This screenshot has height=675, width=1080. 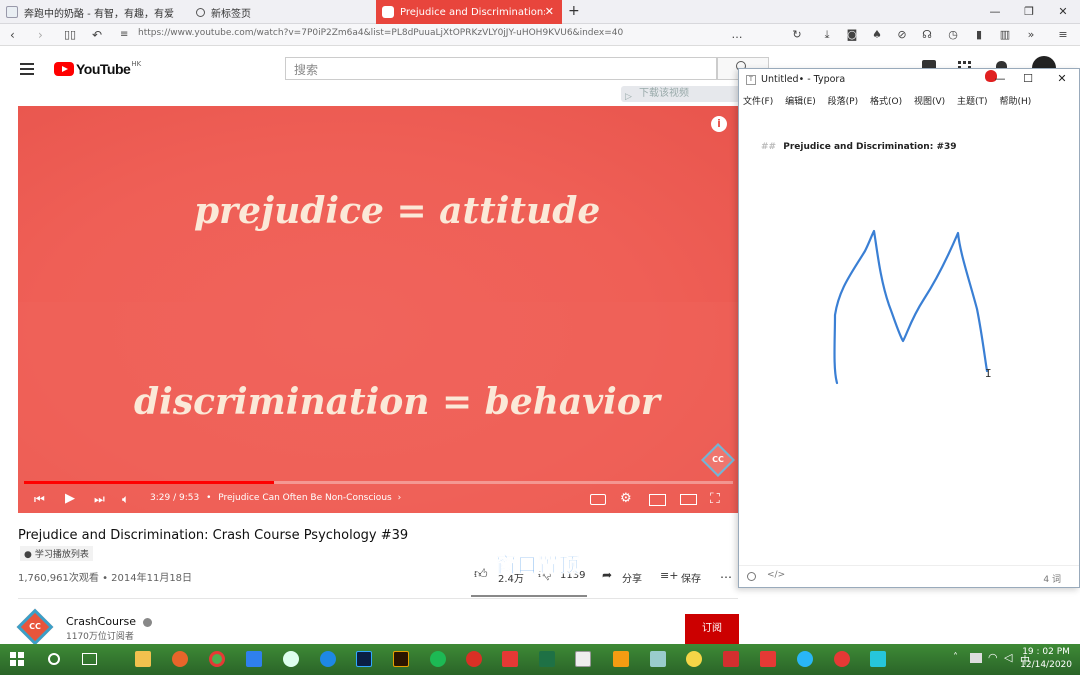 I want to click on hamburger-menu-icon, so click(x=27, y=69).